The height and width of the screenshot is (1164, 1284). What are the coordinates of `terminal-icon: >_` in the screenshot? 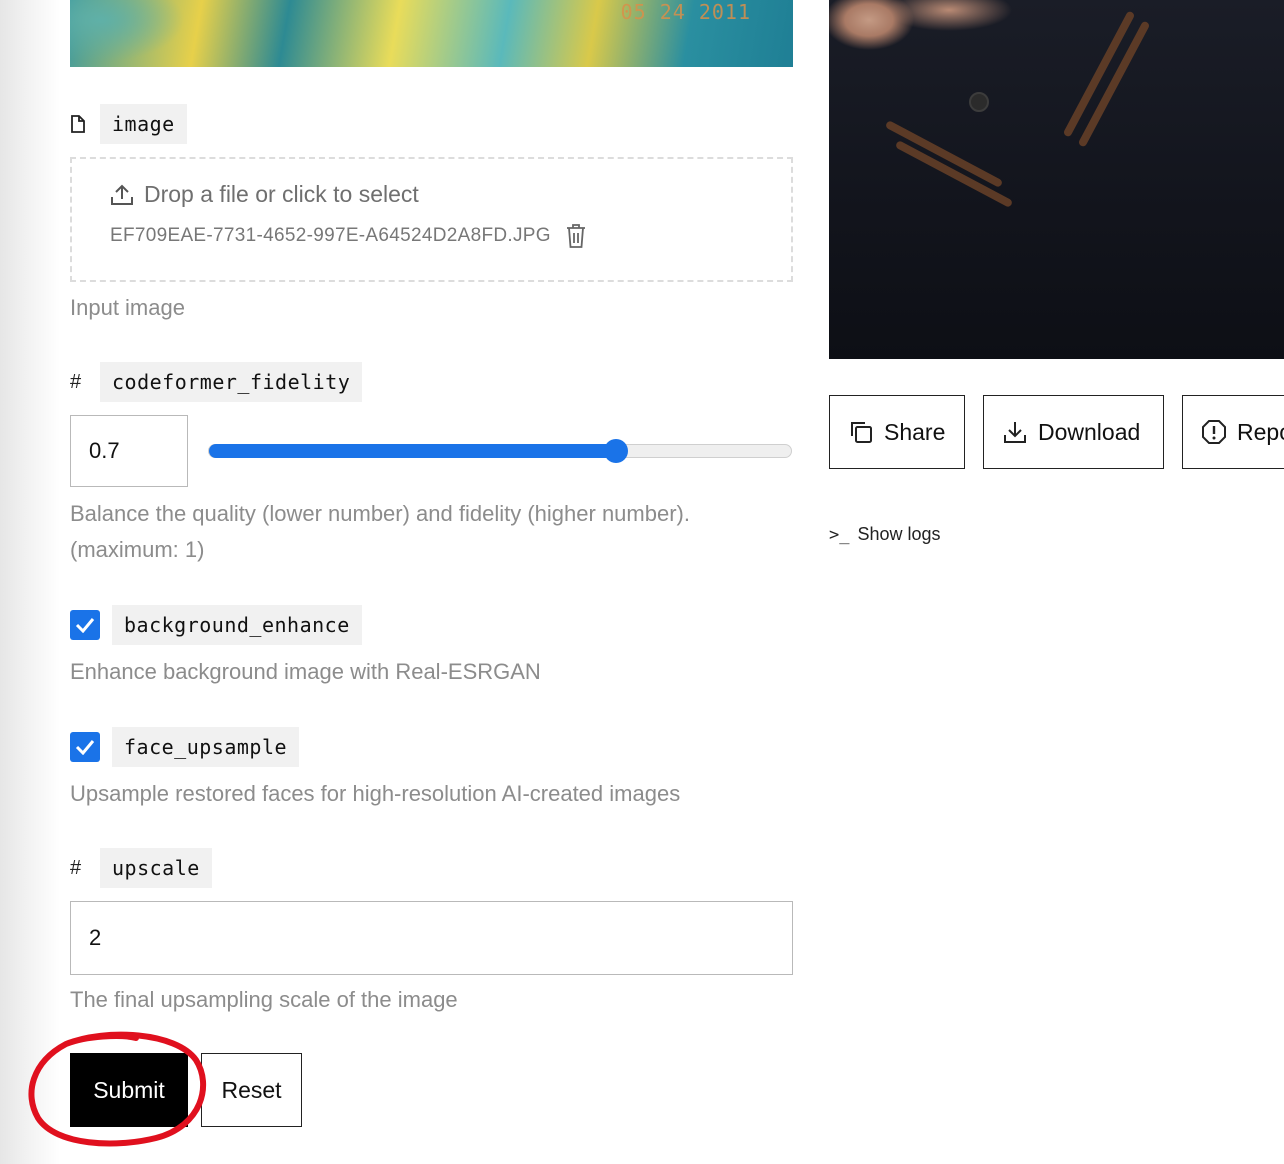 It's located at (839, 534).